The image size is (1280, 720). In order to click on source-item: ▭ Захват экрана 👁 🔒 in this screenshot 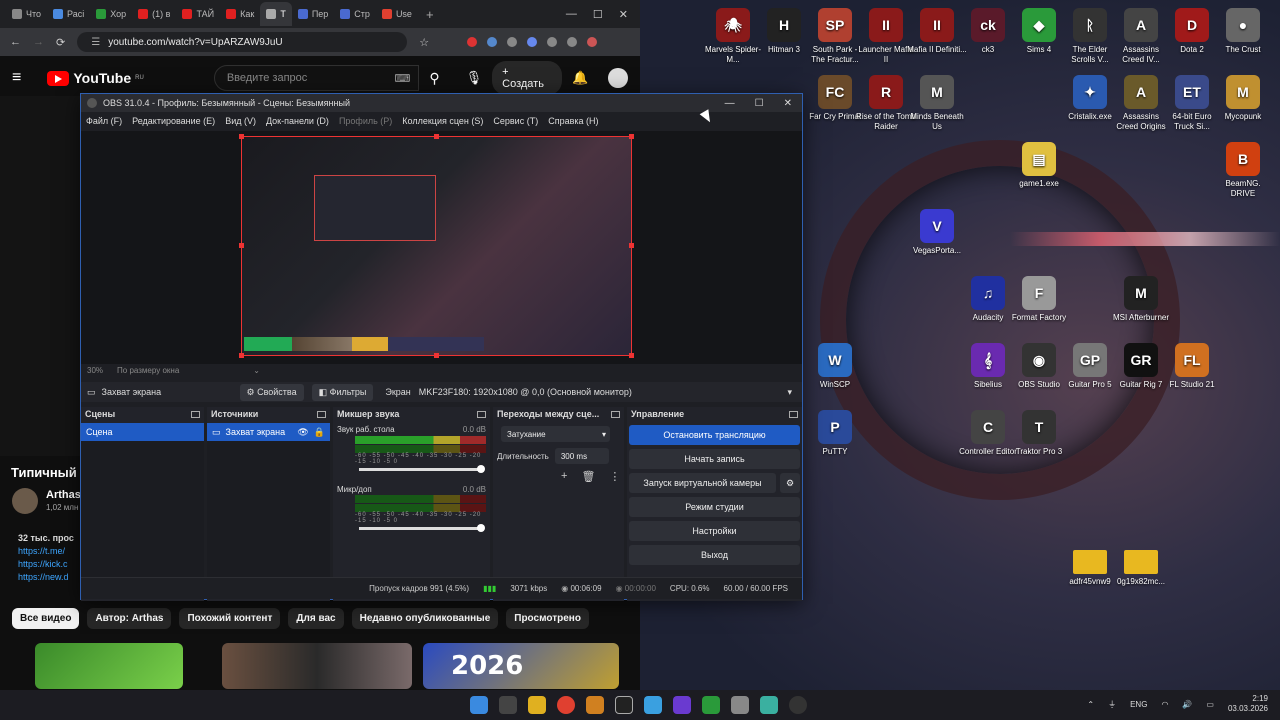, I will do `click(268, 432)`.